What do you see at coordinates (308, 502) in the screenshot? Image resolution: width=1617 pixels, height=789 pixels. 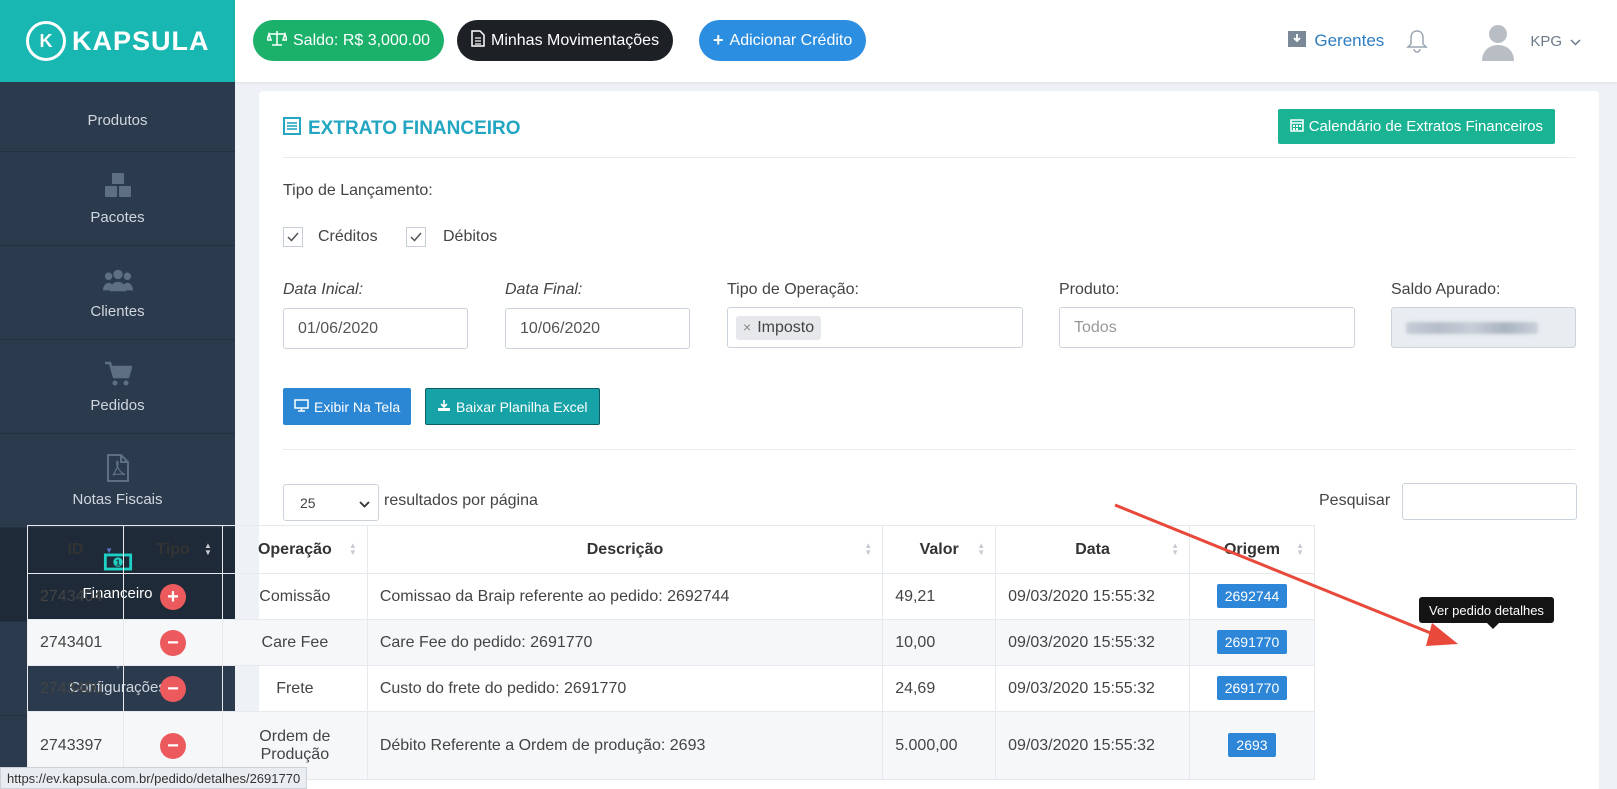 I see `page-size-value: 25` at bounding box center [308, 502].